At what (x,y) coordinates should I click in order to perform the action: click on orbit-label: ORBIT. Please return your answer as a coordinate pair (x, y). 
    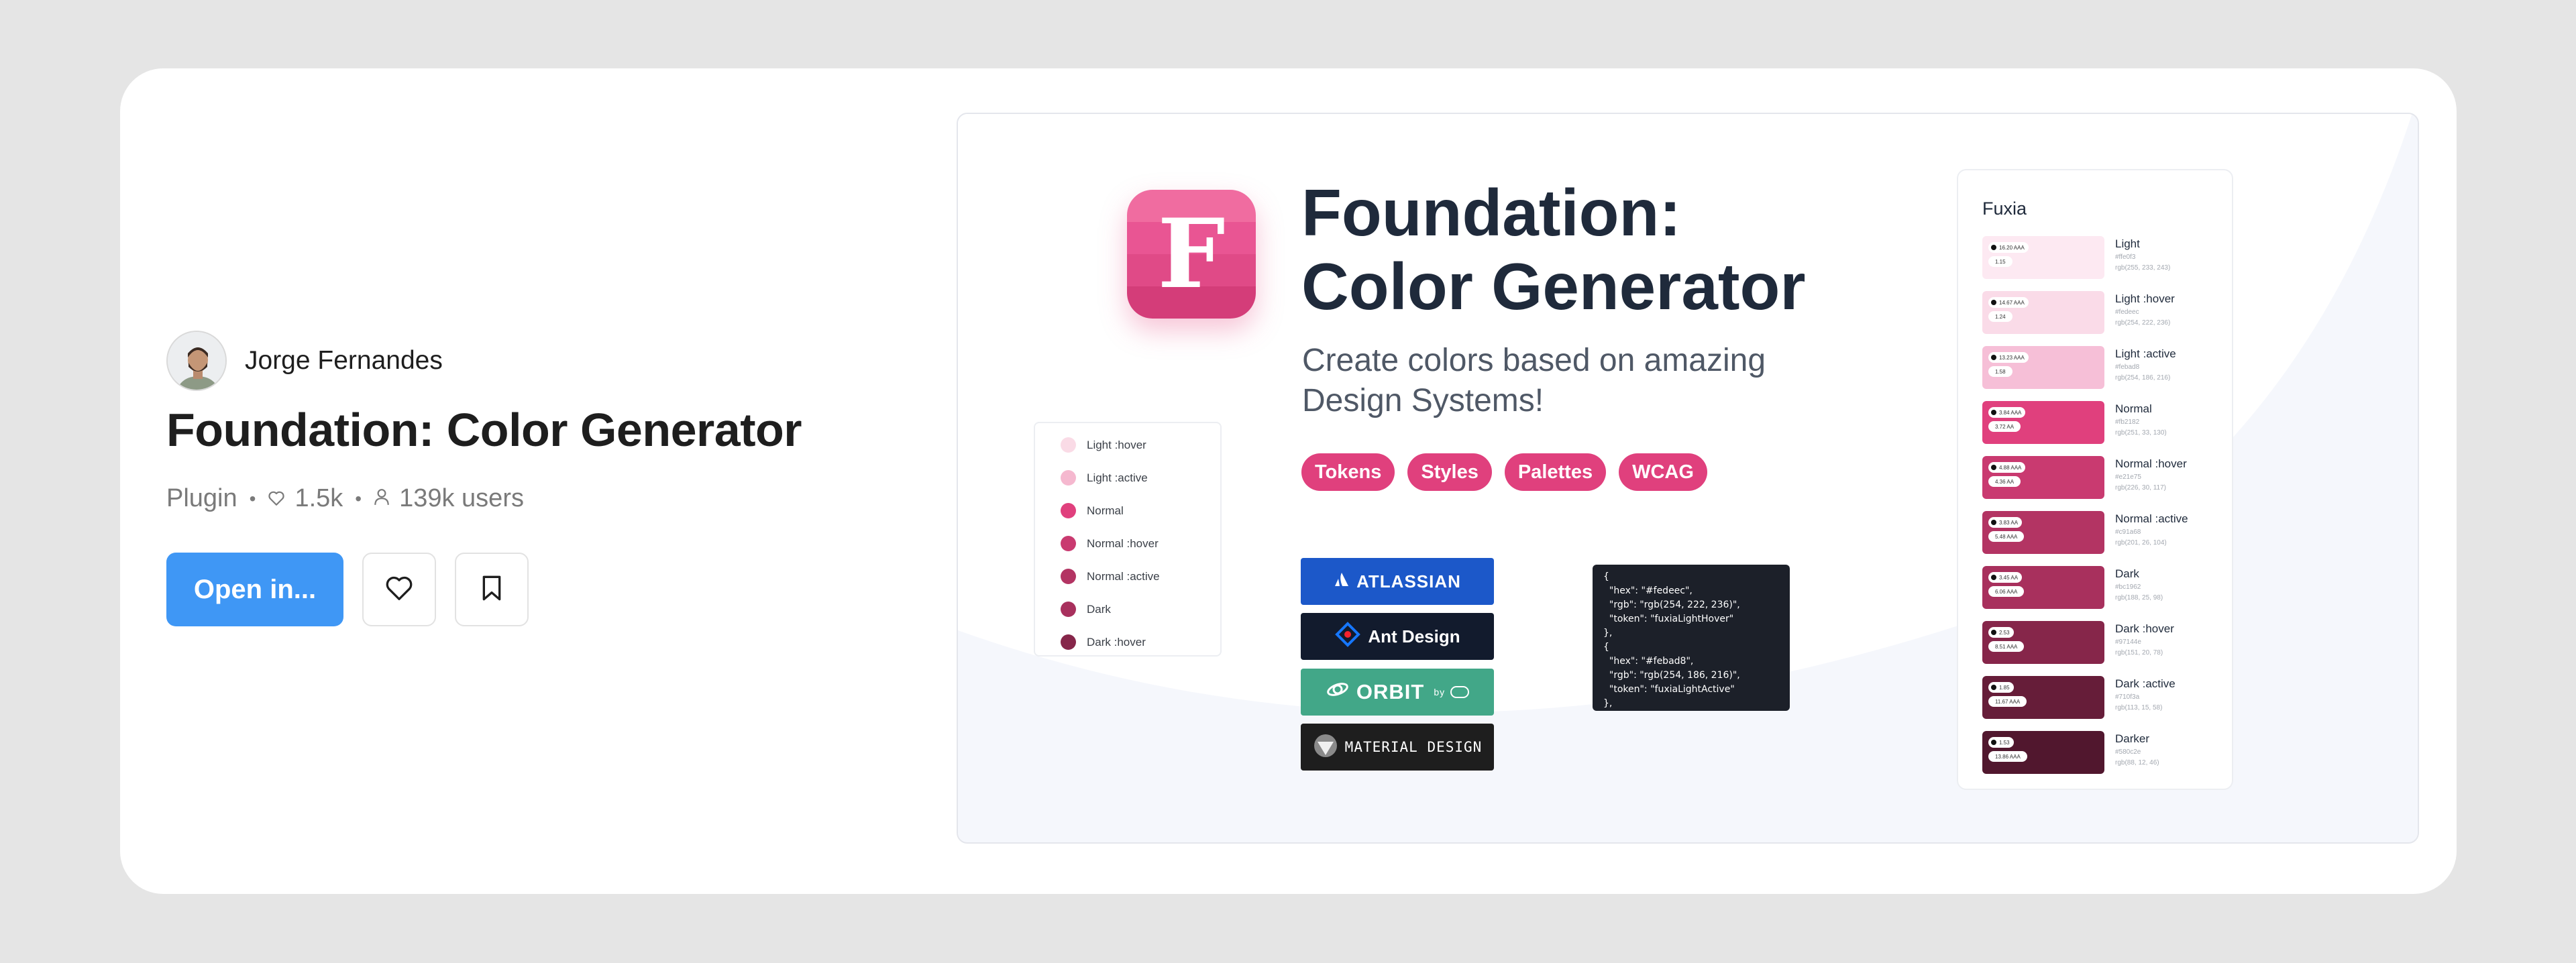
    Looking at the image, I should click on (1390, 691).